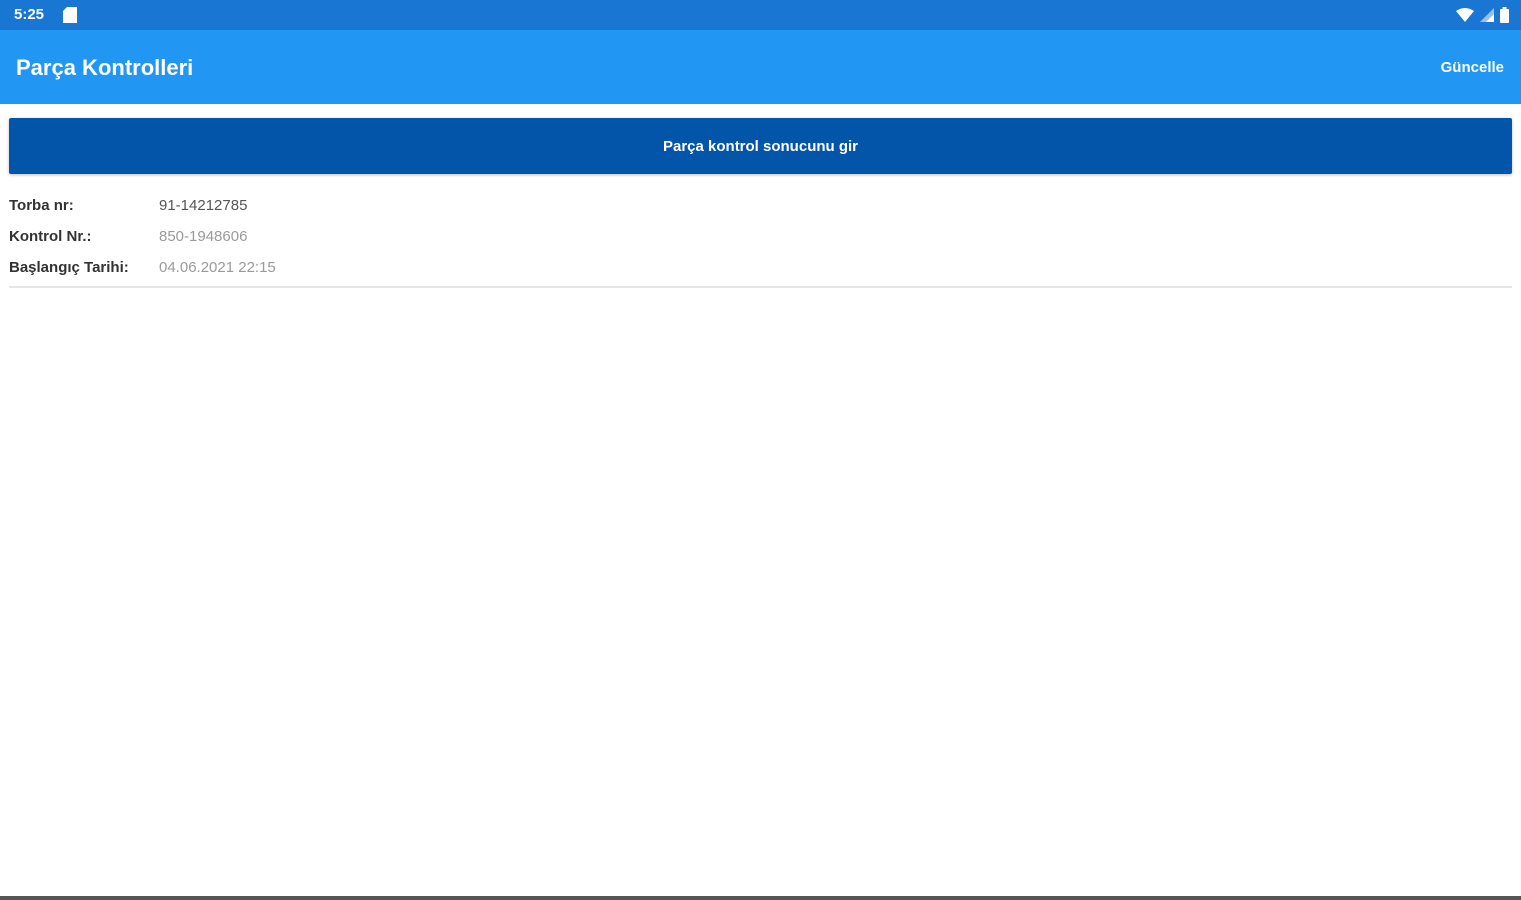  I want to click on signal-icon, so click(1487, 15).